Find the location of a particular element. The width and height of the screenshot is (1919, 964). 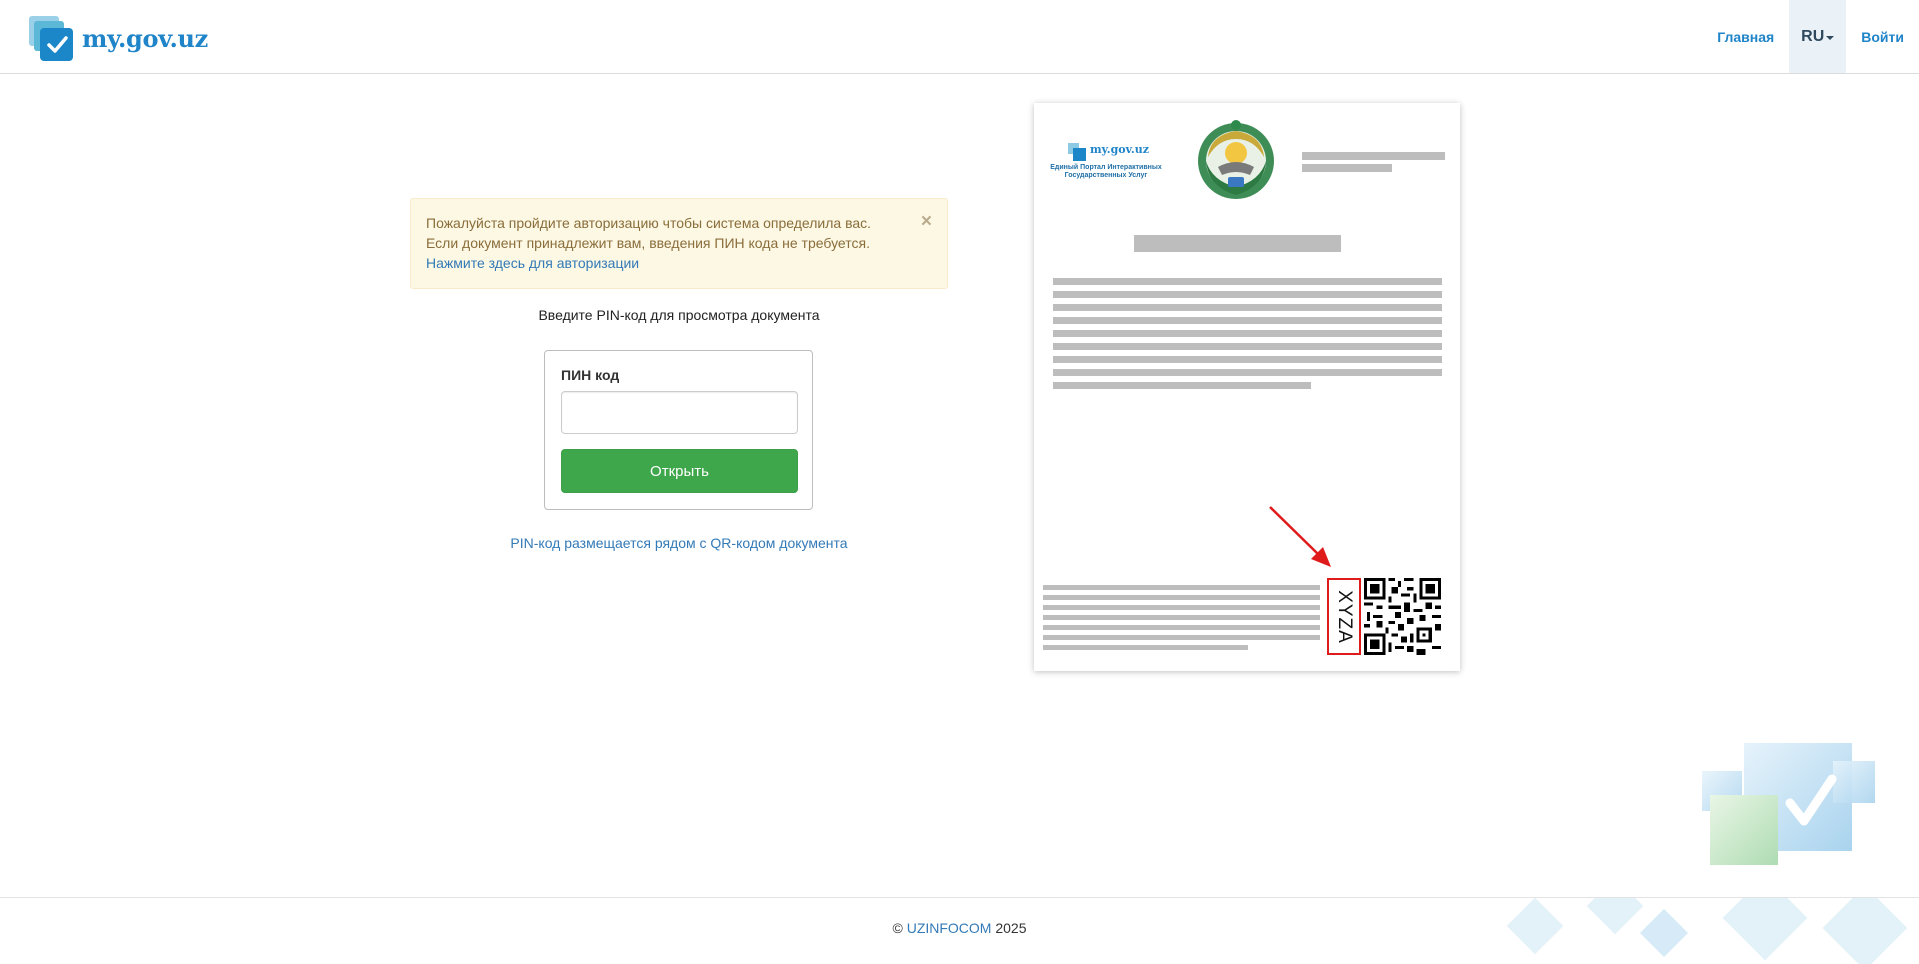

pin-form: ПИН код Открыть is located at coordinates (678, 430).